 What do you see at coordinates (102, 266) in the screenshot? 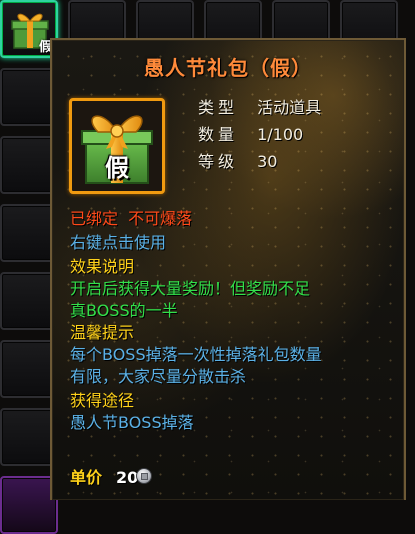
I see `effect-header: 效果说明` at bounding box center [102, 266].